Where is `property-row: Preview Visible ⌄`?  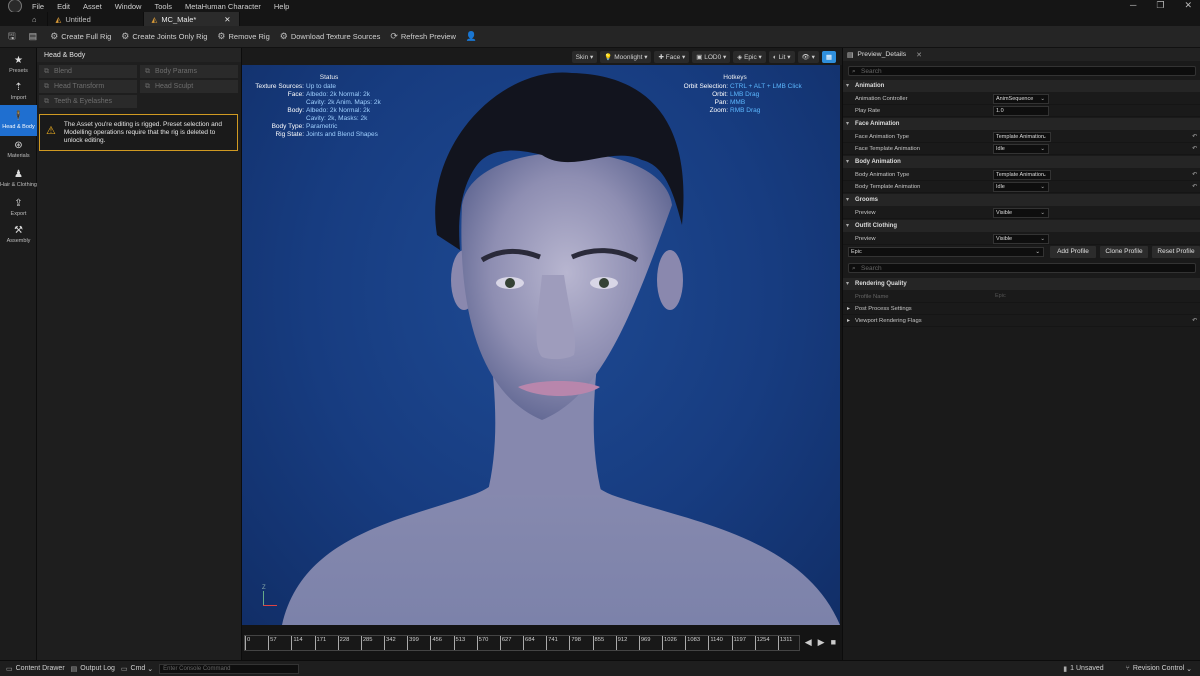 property-row: Preview Visible ⌄ is located at coordinates (1021, 239).